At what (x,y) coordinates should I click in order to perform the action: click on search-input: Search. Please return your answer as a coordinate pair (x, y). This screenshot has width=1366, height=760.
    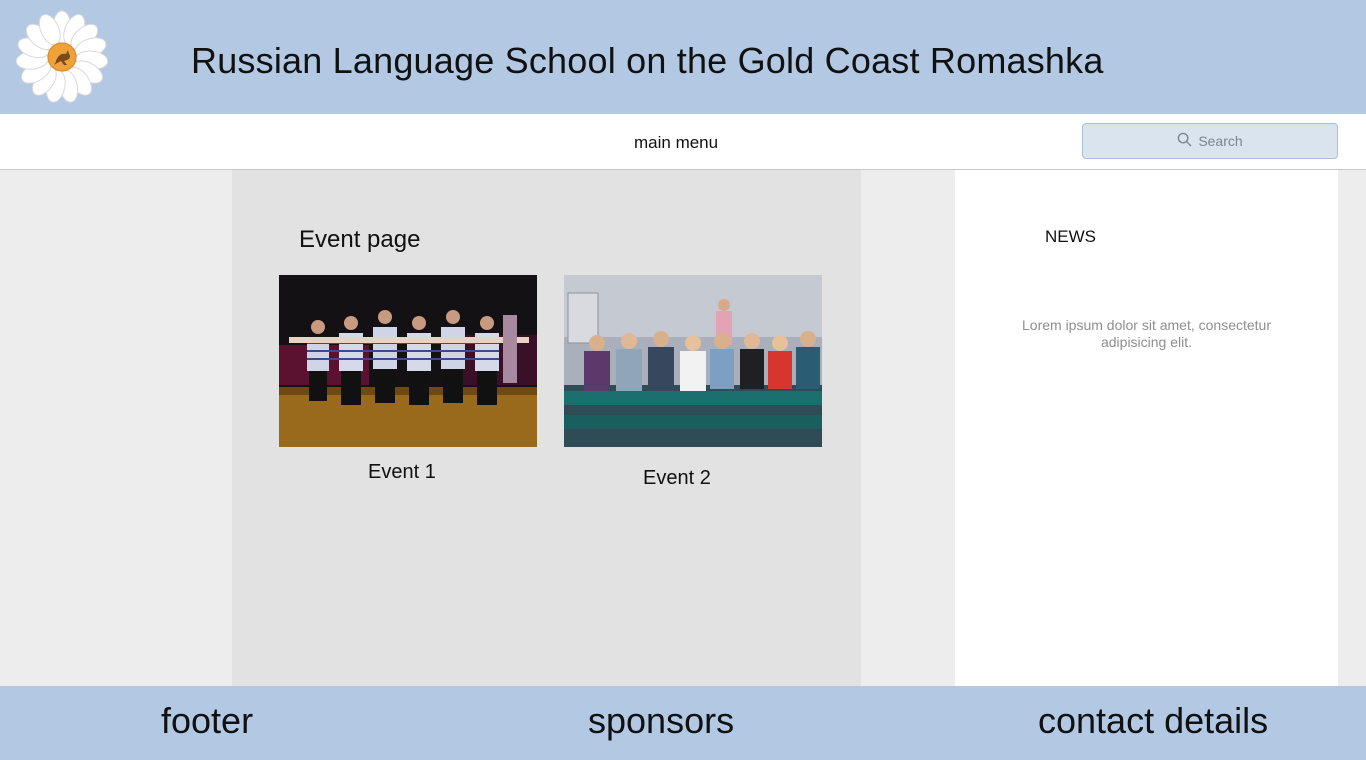
    Looking at the image, I should click on (1210, 141).